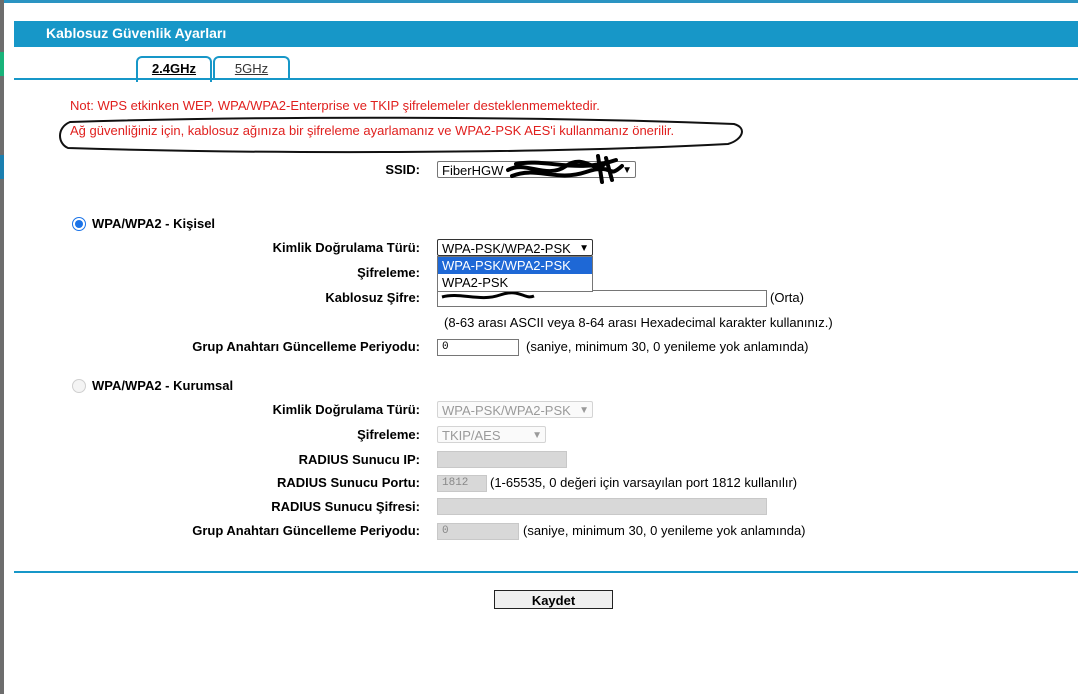  Describe the element at coordinates (79, 224) in the screenshot. I see `personal-radio` at that location.